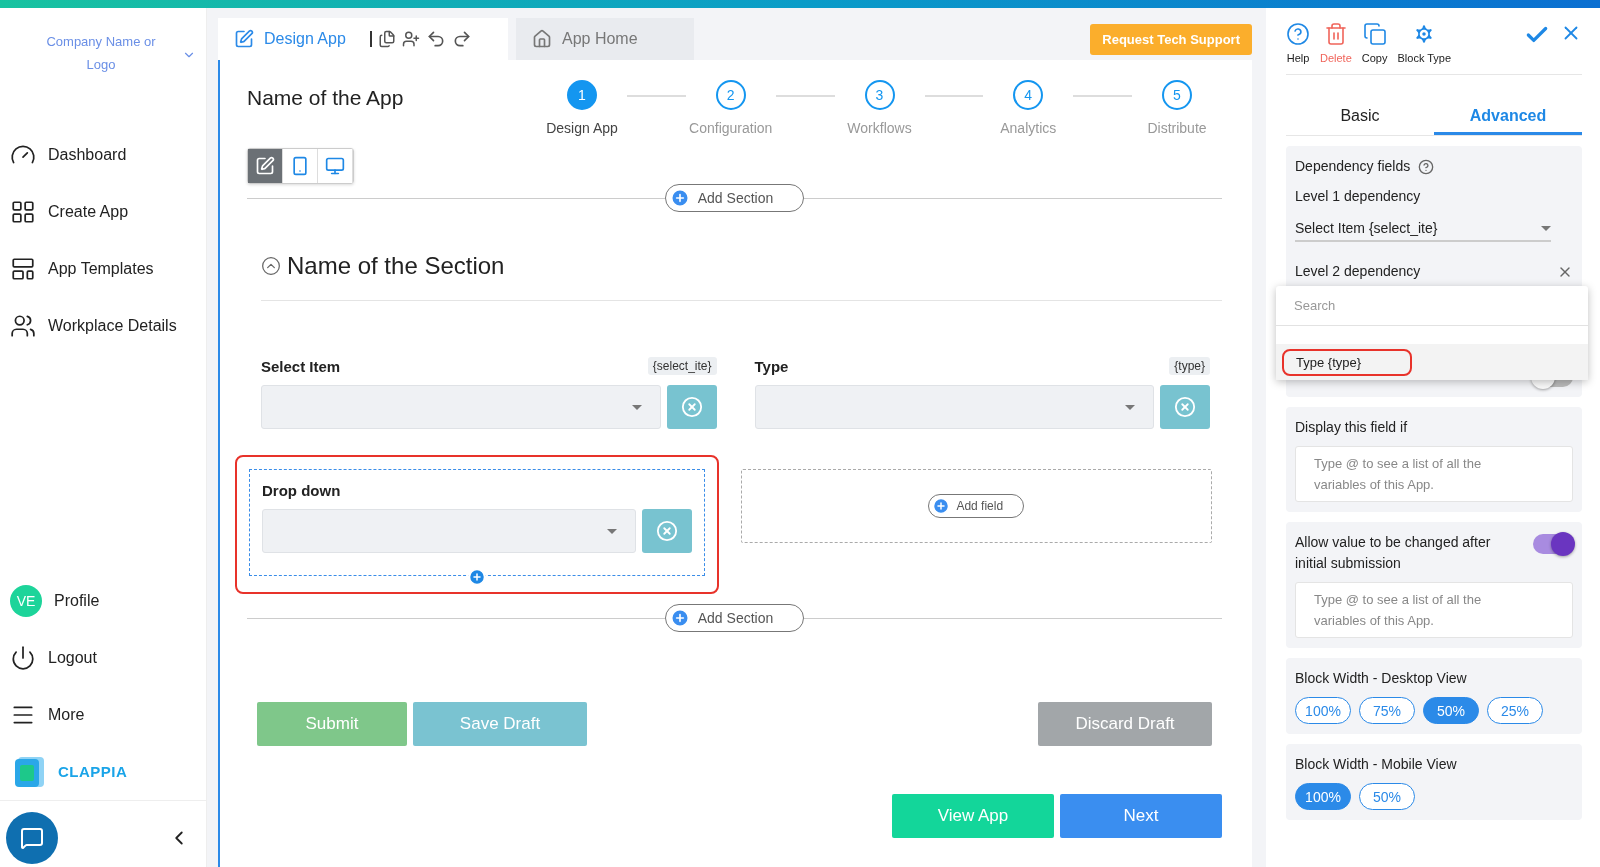 The width and height of the screenshot is (1600, 867). I want to click on toolbar-button: Copy, so click(1374, 43).